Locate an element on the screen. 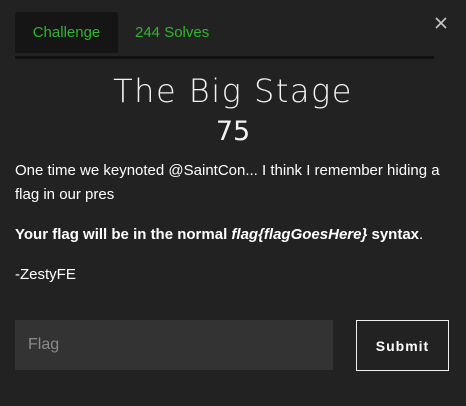 This screenshot has height=406, width=466. tab-challenge: Challenge is located at coordinates (66, 32).